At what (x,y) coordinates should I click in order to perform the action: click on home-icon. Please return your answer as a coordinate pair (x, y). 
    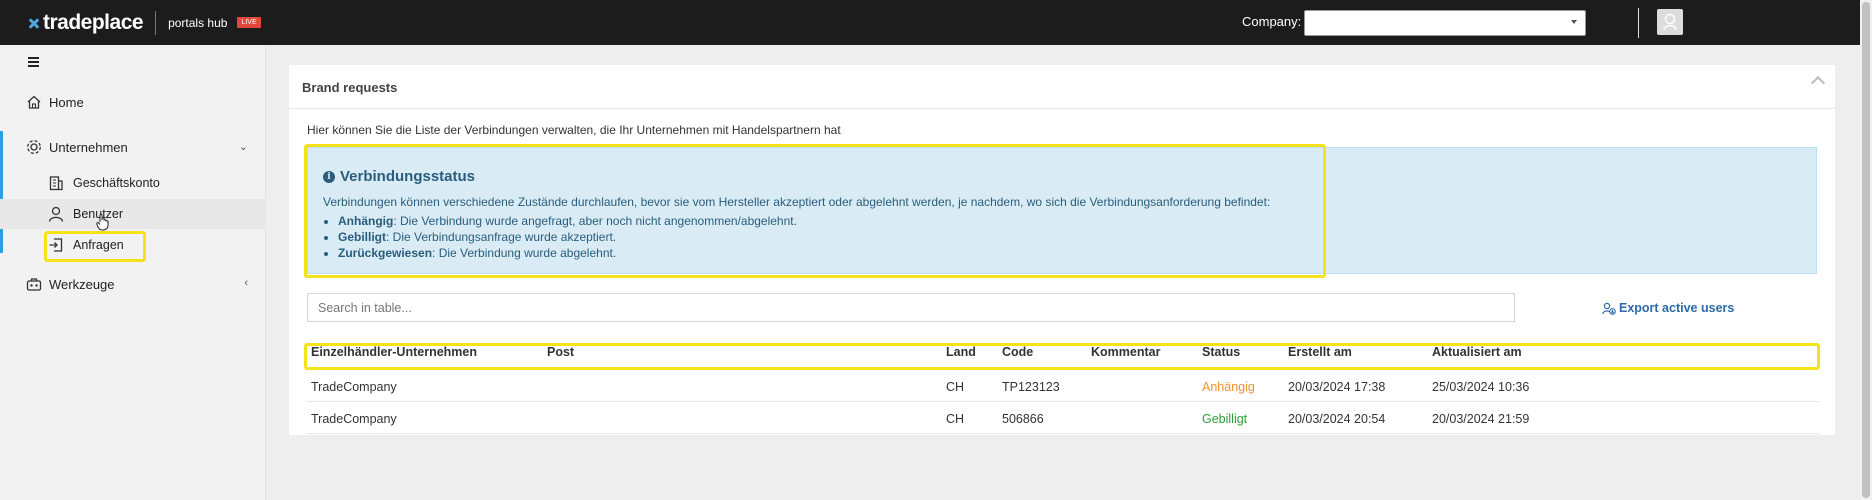
    Looking at the image, I should click on (34, 102).